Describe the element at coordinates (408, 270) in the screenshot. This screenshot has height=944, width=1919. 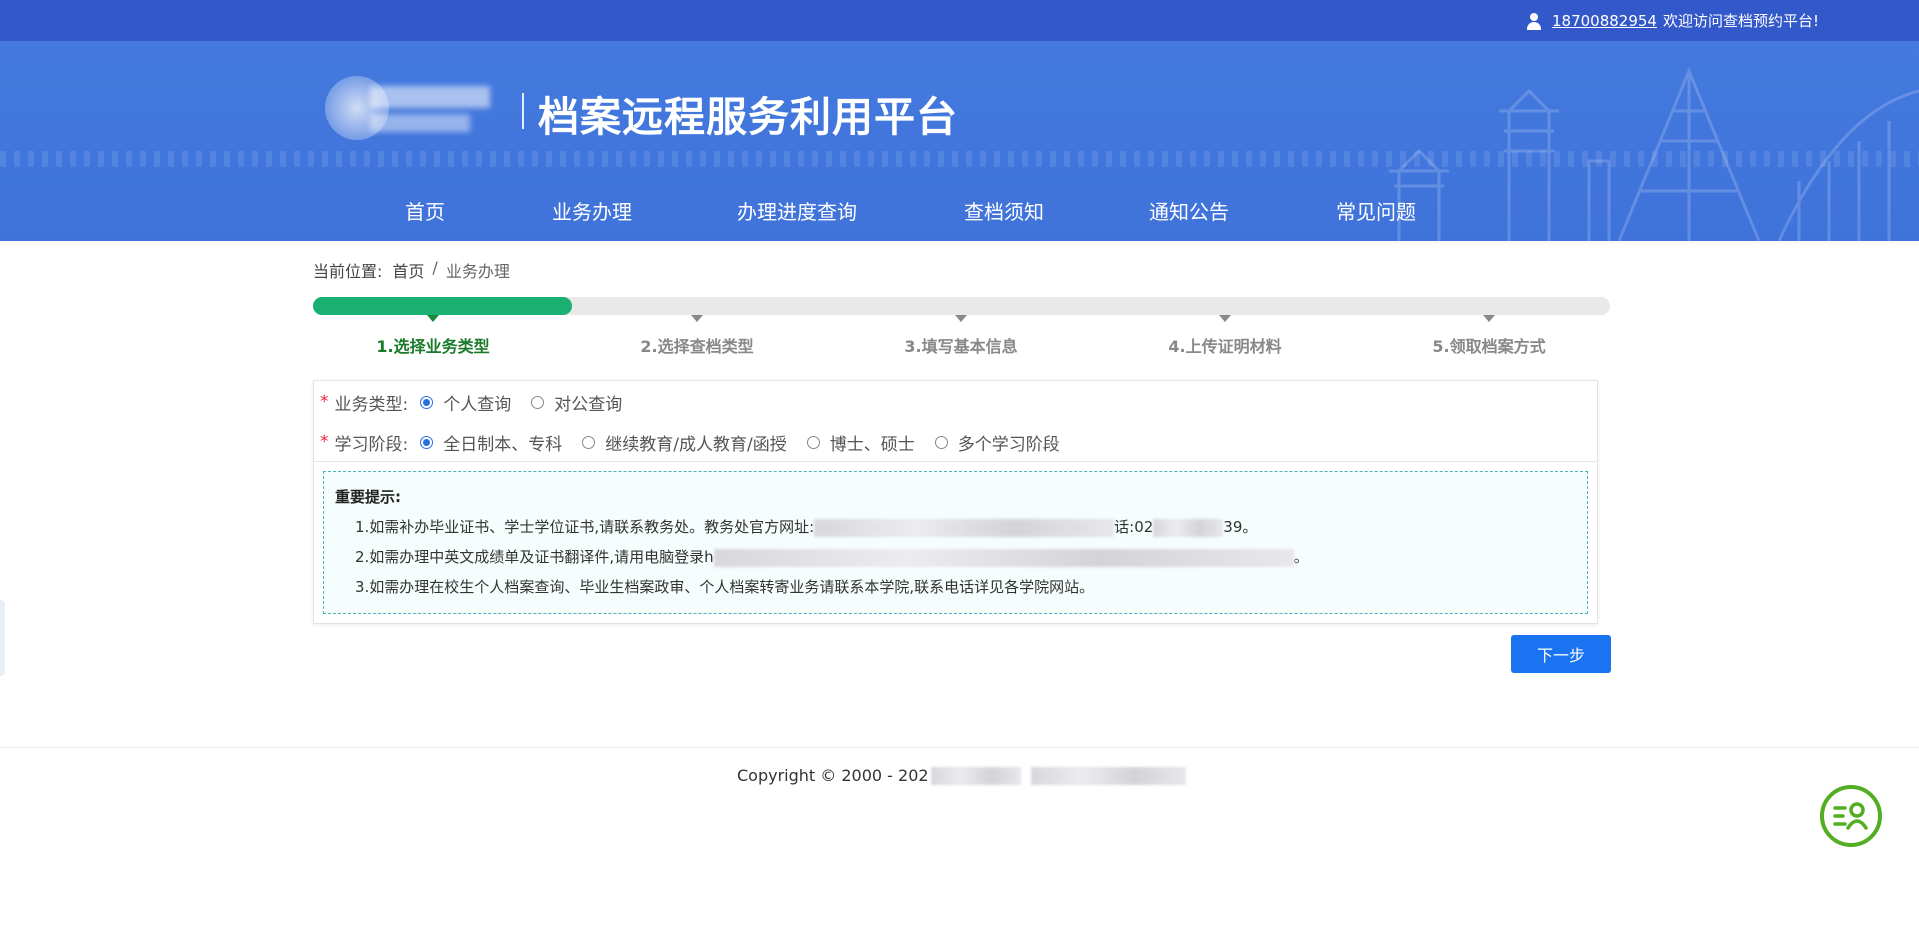
I see `breadcrumb-home-link: 首页` at that location.